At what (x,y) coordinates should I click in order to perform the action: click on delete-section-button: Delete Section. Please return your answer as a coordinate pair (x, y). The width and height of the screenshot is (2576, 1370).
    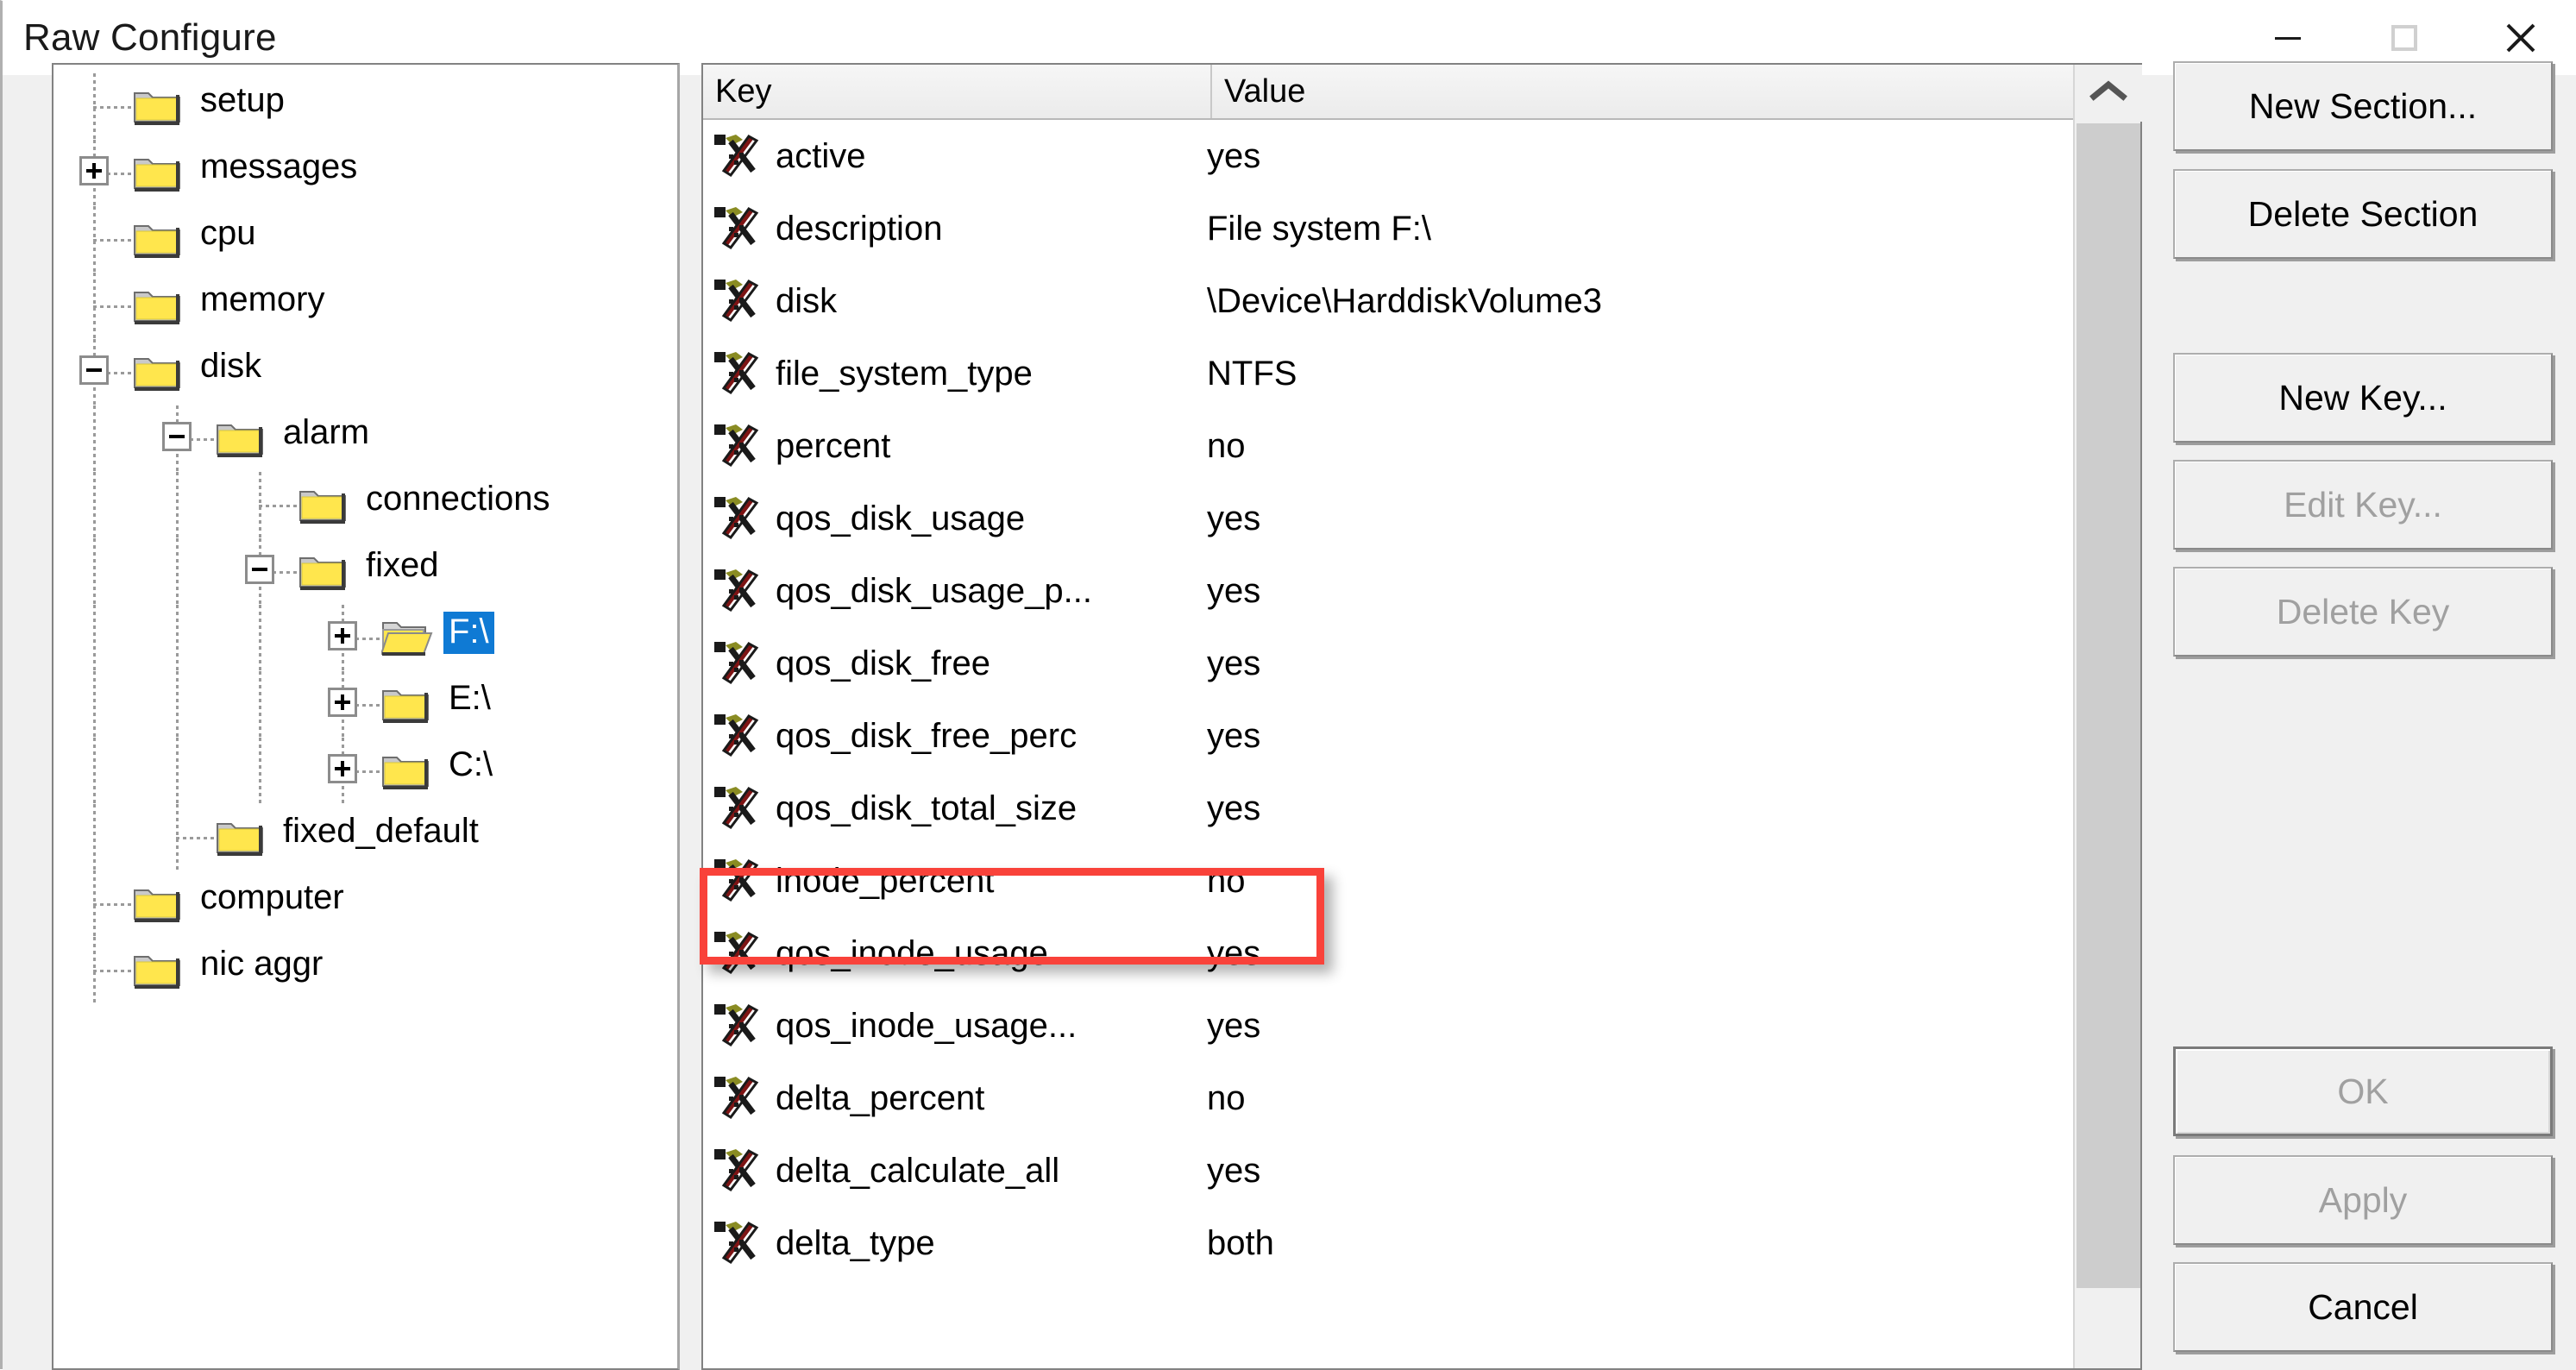
    Looking at the image, I should click on (2363, 214).